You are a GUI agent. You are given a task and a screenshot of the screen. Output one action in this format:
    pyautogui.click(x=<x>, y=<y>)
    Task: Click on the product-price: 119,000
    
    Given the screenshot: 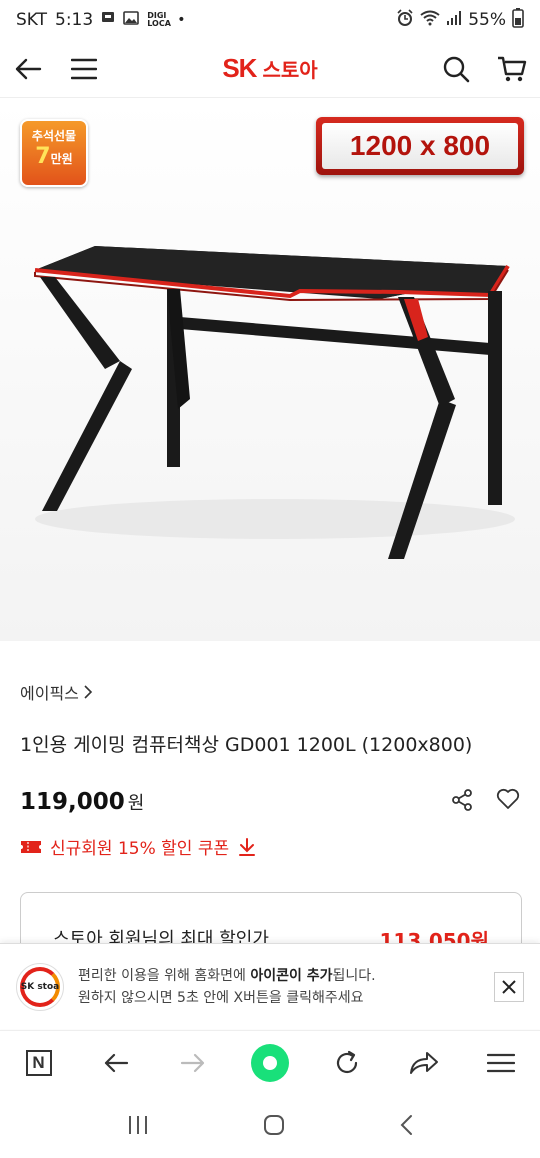 What is the action you would take?
    pyautogui.click(x=72, y=802)
    